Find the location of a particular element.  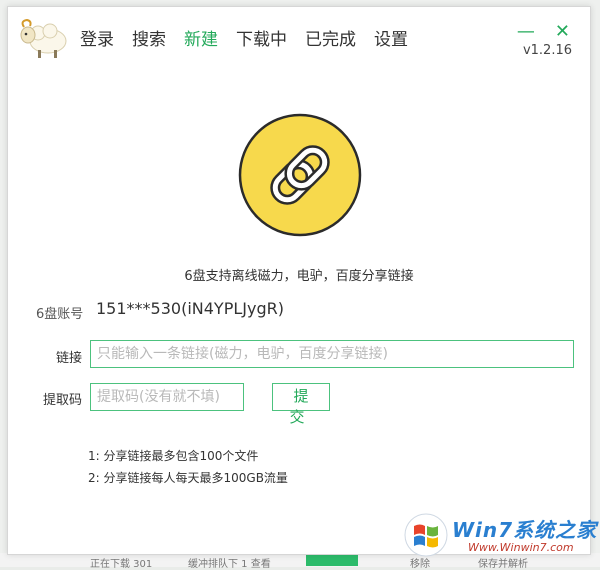

nav-downloading: 下载中 is located at coordinates (261, 37).